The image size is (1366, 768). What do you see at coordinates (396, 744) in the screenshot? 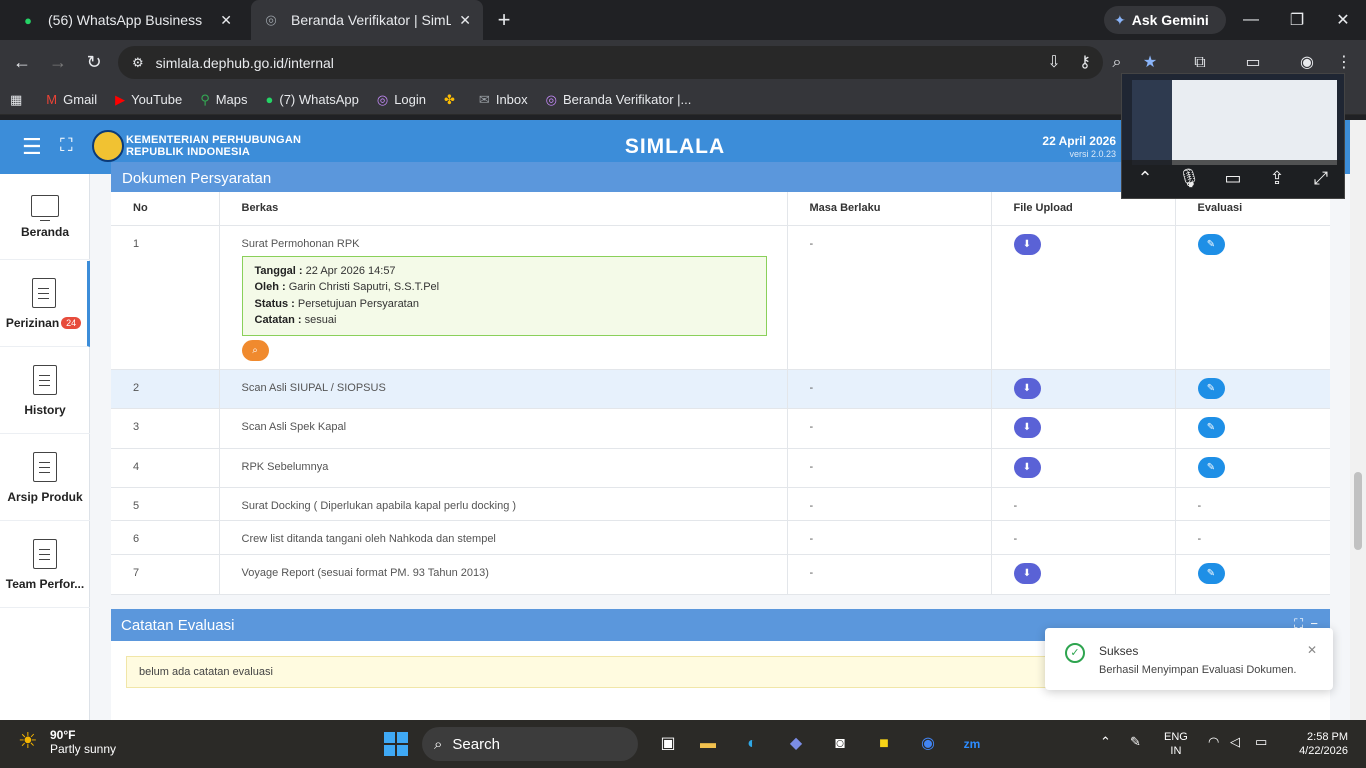
I see `windows-start-icon` at bounding box center [396, 744].